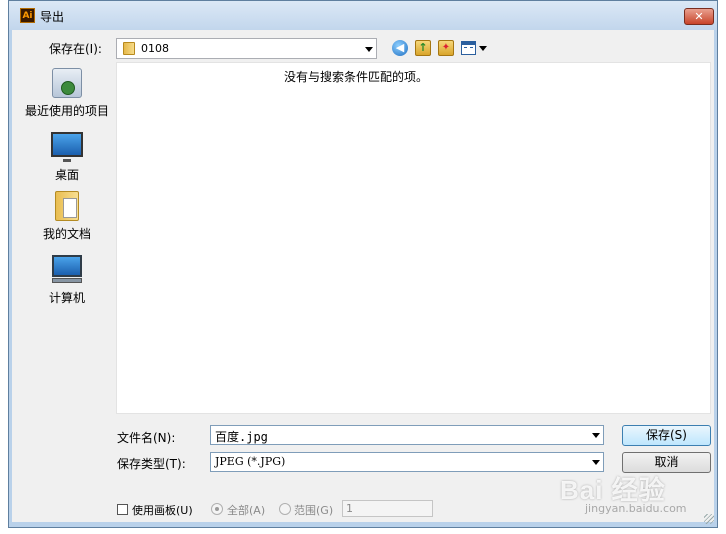 The width and height of the screenshot is (726, 534). I want to click on view-menu-chevron-down-icon, so click(483, 48).